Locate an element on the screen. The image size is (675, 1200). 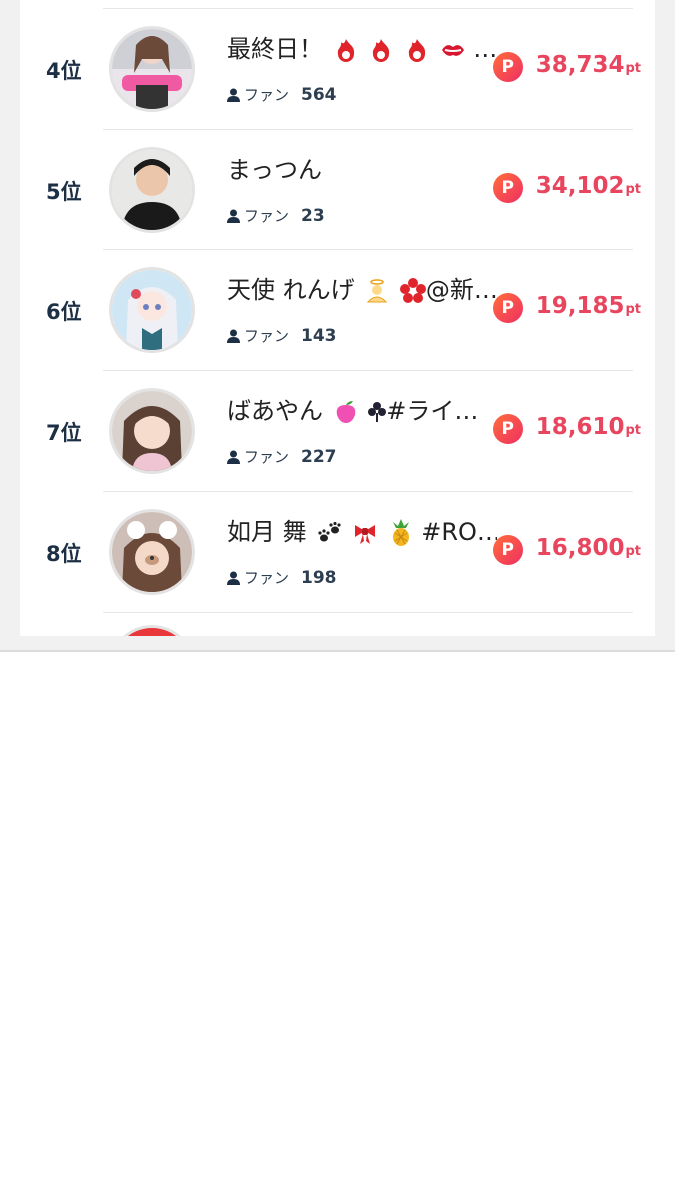
points-display: P 18,610 pt is located at coordinates (566, 429).